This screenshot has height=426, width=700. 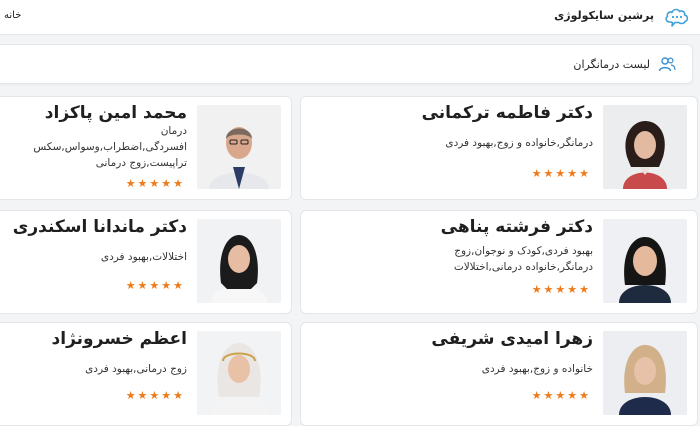 What do you see at coordinates (512, 339) in the screenshot?
I see `therapist-name: زهرا امیدی شریفی` at bounding box center [512, 339].